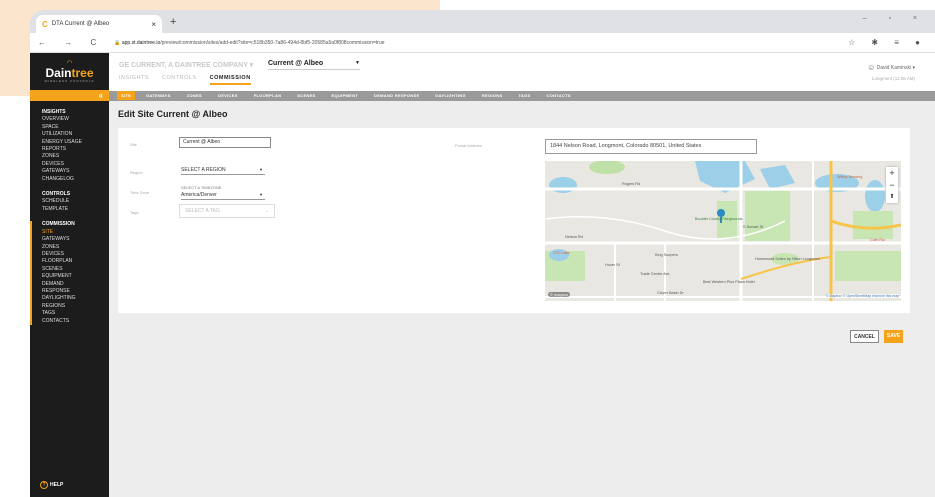  I want to click on site-name-input: Current @ Albeo, so click(225, 142).